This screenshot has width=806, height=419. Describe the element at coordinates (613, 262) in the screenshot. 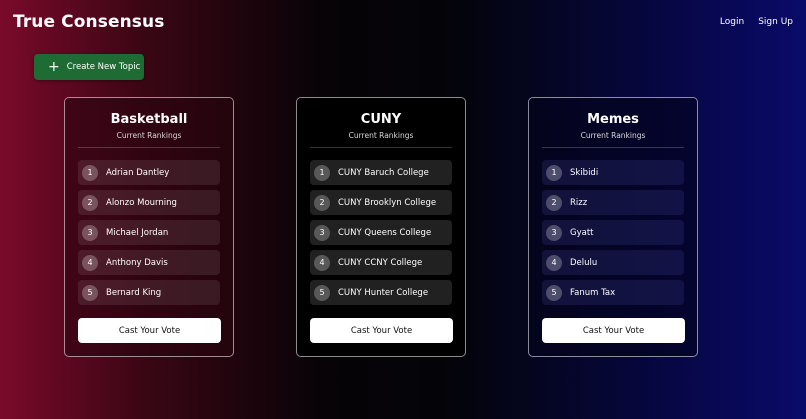

I see `list-item: 4 Delulu` at that location.